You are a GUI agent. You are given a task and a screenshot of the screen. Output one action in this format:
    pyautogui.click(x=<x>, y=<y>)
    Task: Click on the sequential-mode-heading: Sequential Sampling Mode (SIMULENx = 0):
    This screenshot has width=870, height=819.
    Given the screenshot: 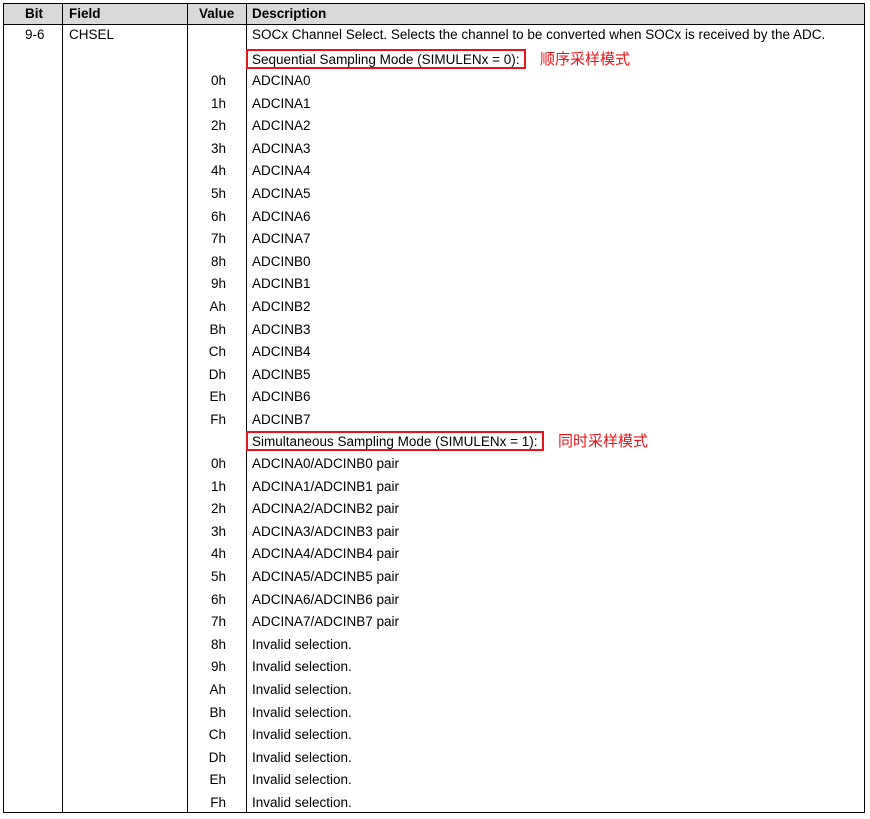 What is the action you would take?
    pyautogui.click(x=386, y=59)
    